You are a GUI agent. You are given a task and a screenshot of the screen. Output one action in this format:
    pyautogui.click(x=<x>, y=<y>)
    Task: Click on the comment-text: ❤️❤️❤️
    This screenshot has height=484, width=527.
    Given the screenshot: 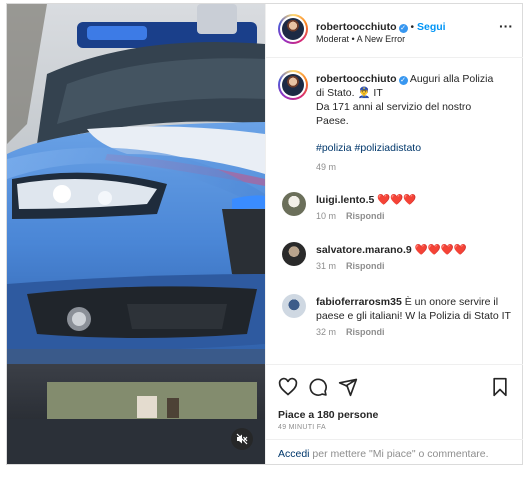 What is the action you would take?
    pyautogui.click(x=397, y=200)
    